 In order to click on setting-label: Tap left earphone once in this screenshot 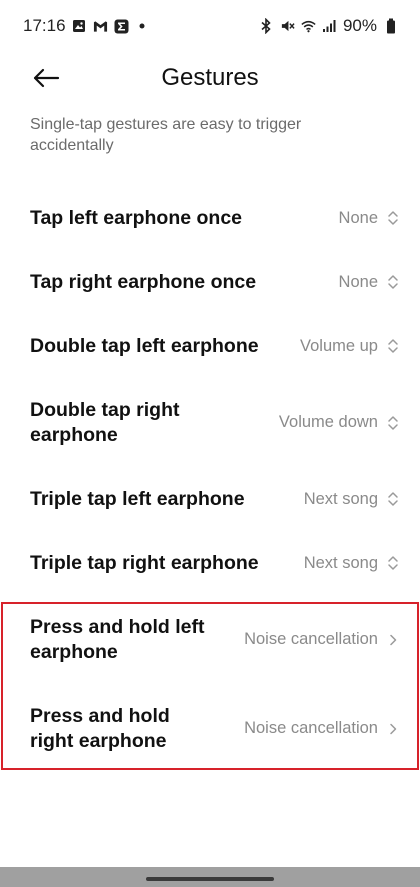, I will do `click(136, 217)`.